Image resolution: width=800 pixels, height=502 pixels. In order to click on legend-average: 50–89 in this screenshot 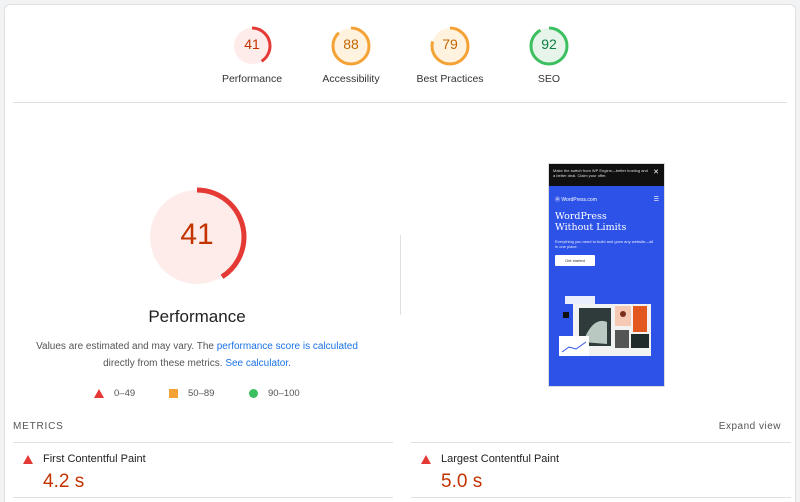, I will do `click(191, 393)`.